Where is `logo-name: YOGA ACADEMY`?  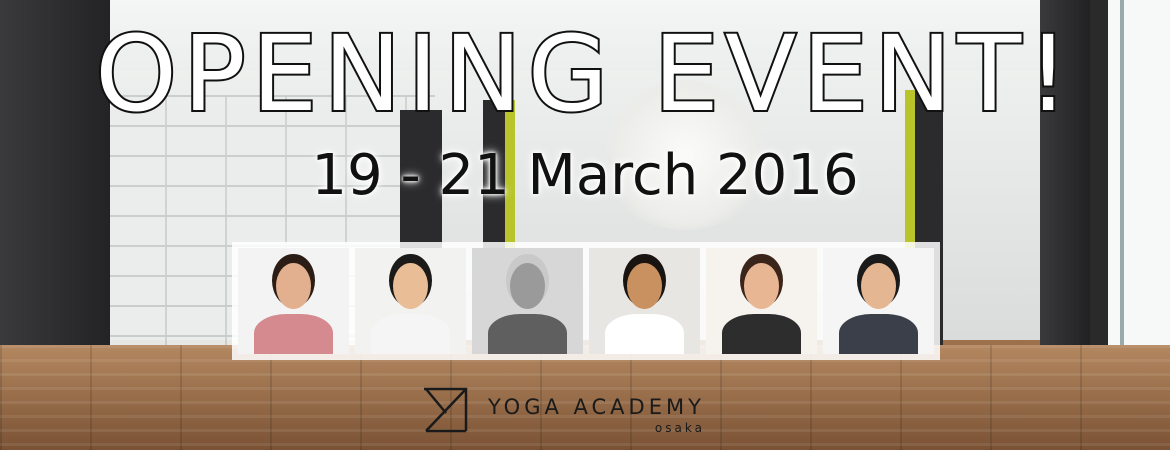
logo-name: YOGA ACADEMY is located at coordinates (596, 407).